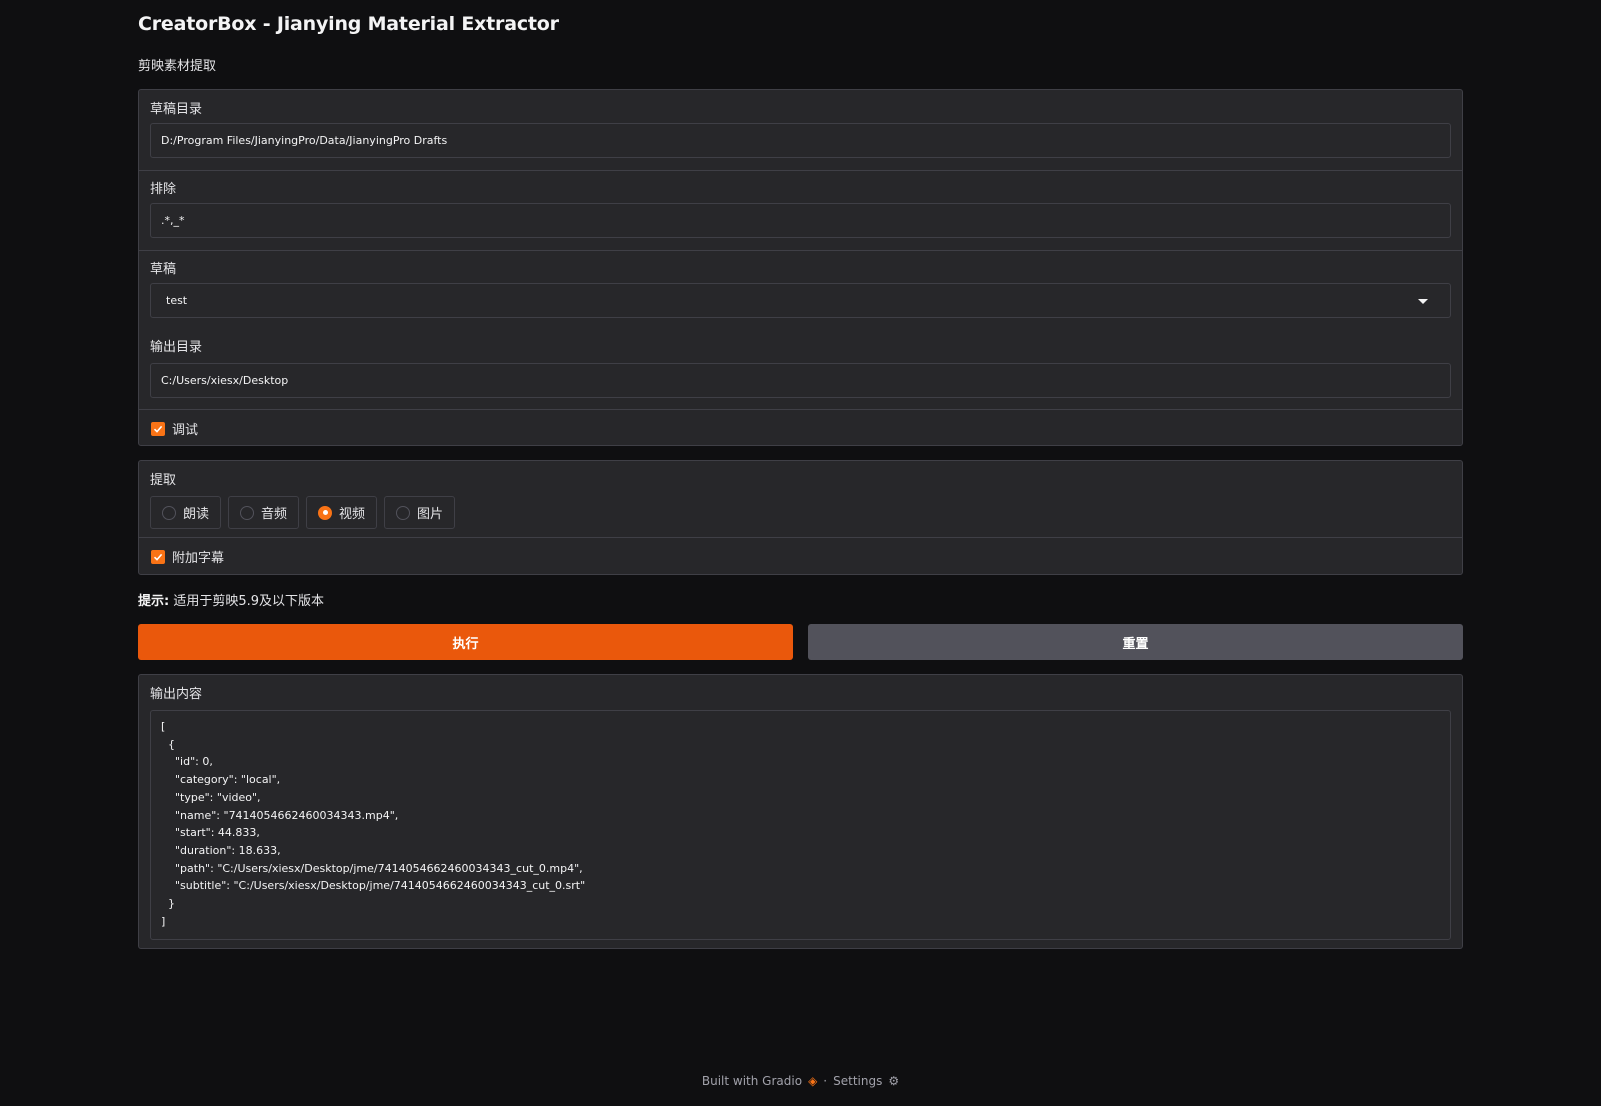  Describe the element at coordinates (249, 601) in the screenshot. I see `hint-body: 适用于剪映5.9及以下版本` at that location.